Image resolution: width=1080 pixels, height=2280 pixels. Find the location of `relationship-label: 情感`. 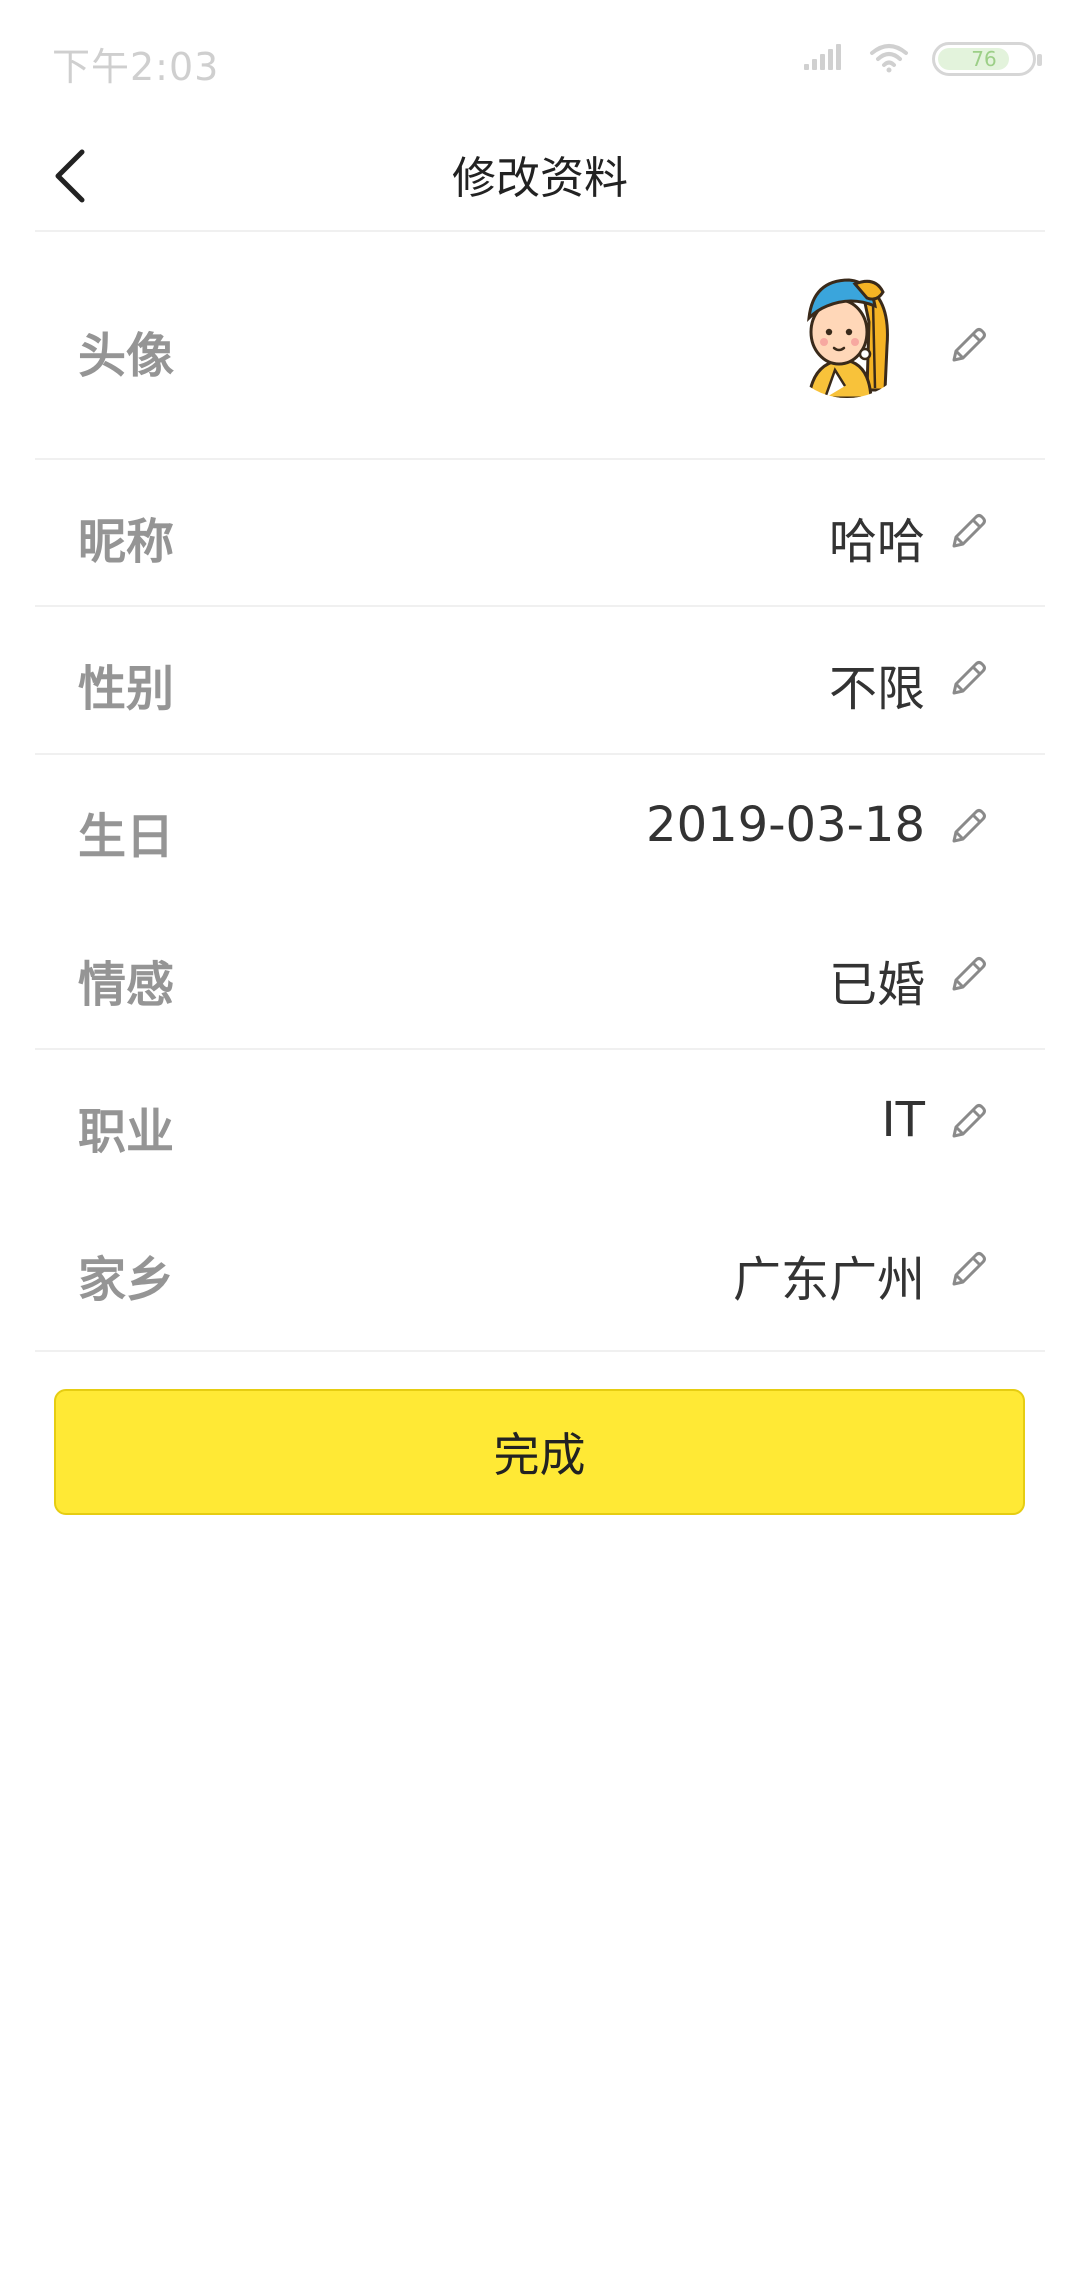

relationship-label: 情感 is located at coordinates (126, 985).